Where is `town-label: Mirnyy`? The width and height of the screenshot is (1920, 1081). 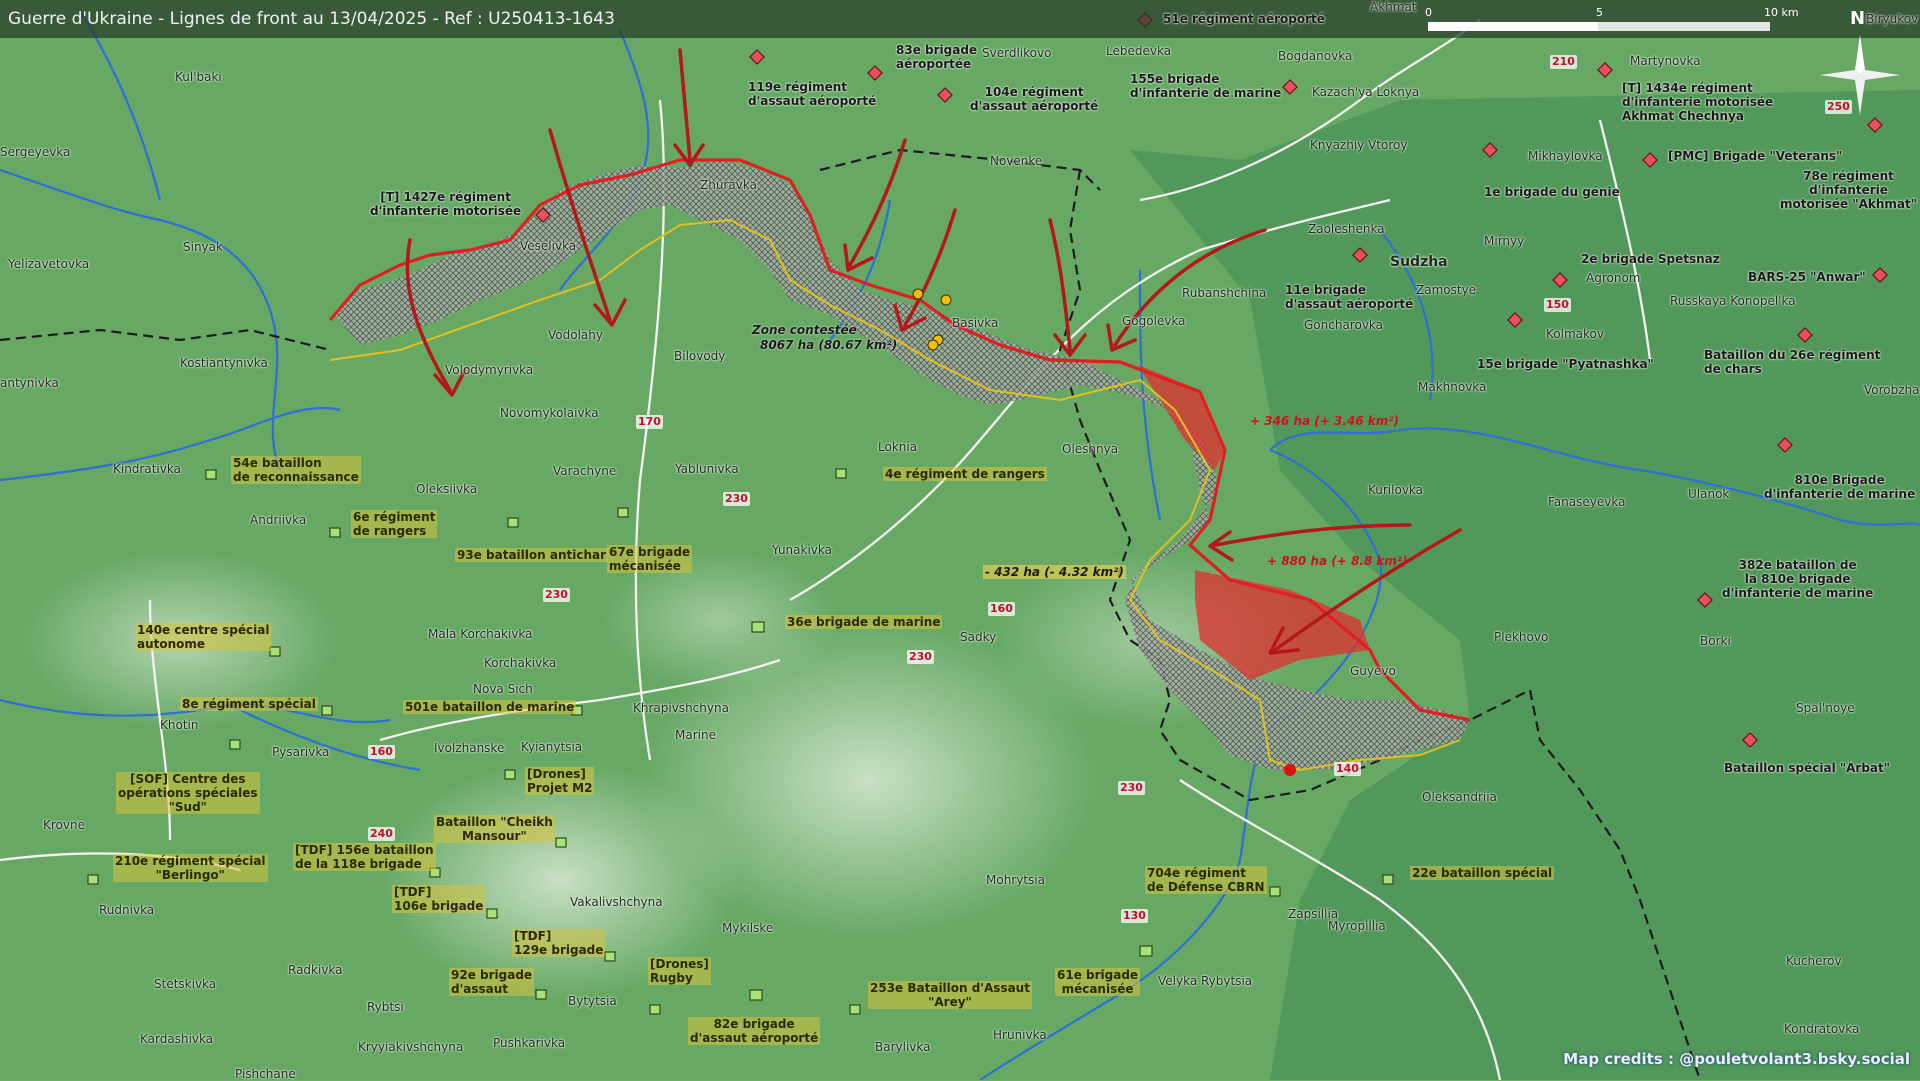
town-label: Mirnyy is located at coordinates (1504, 241).